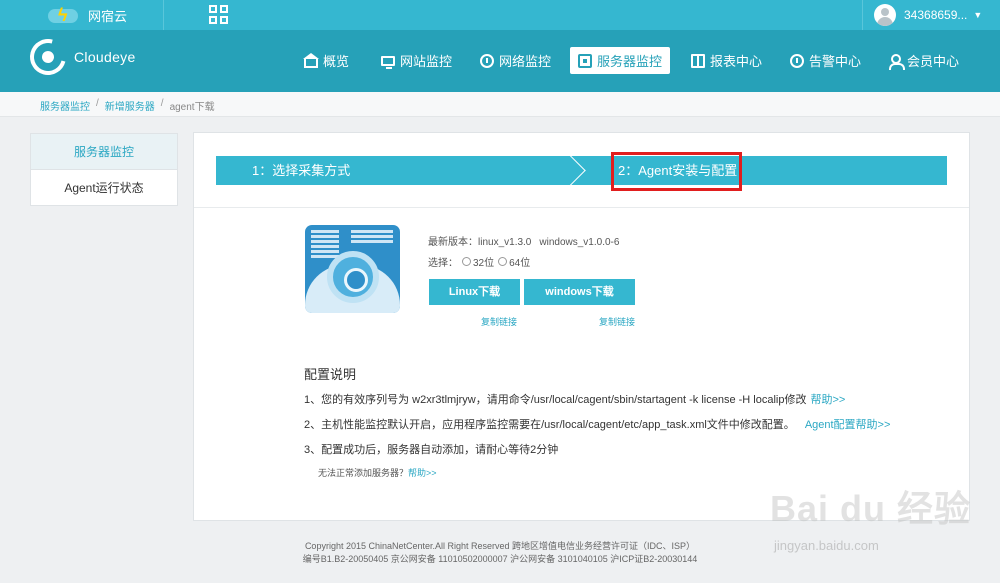 This screenshot has height=583, width=1000. What do you see at coordinates (579, 292) in the screenshot?
I see `windows-download-button: windows下载` at bounding box center [579, 292].